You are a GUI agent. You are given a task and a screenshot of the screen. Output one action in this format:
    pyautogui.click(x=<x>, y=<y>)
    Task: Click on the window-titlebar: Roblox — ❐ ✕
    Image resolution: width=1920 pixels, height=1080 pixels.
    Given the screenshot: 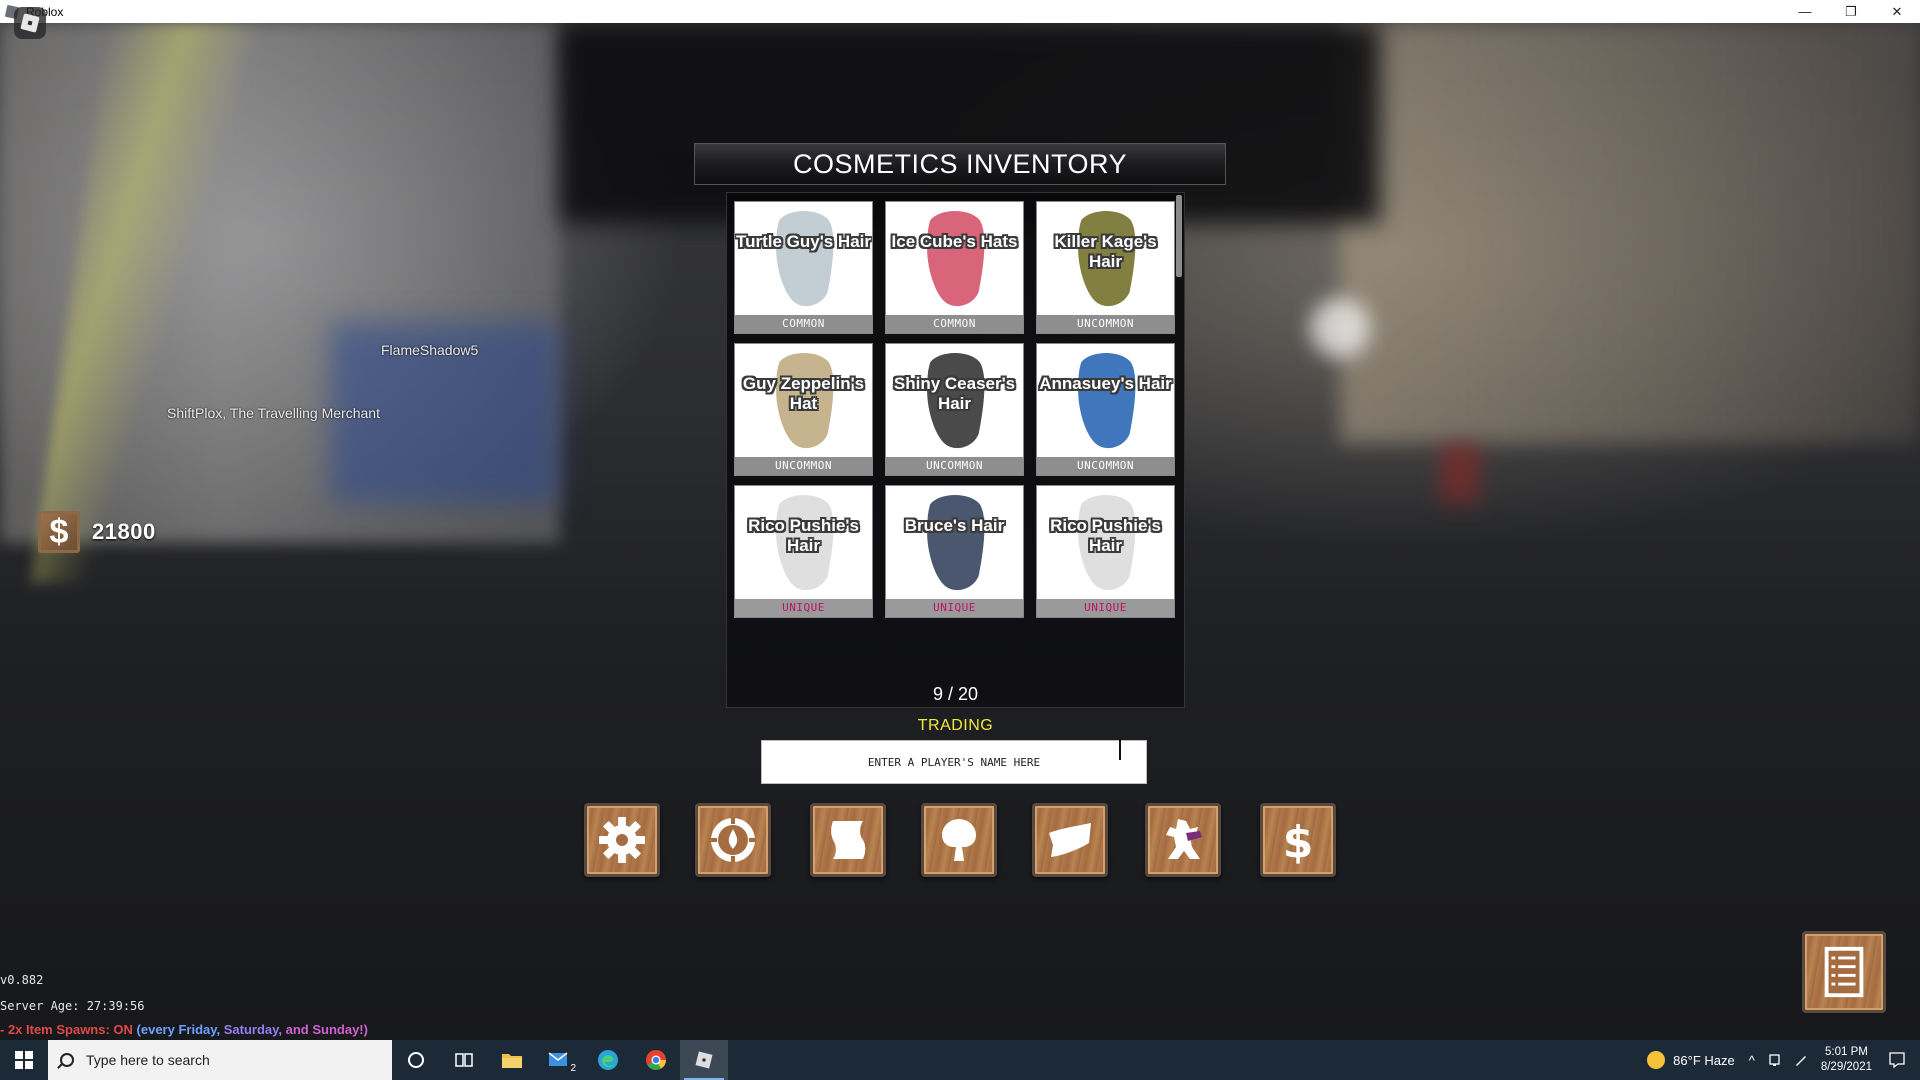 What is the action you would take?
    pyautogui.click(x=960, y=11)
    